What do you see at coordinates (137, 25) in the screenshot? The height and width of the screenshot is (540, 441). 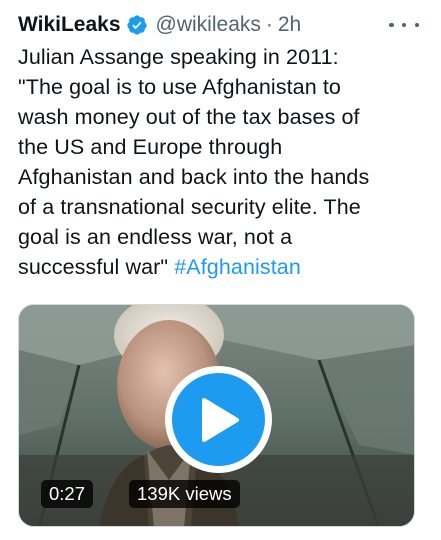 I see `verified-badge-icon` at bounding box center [137, 25].